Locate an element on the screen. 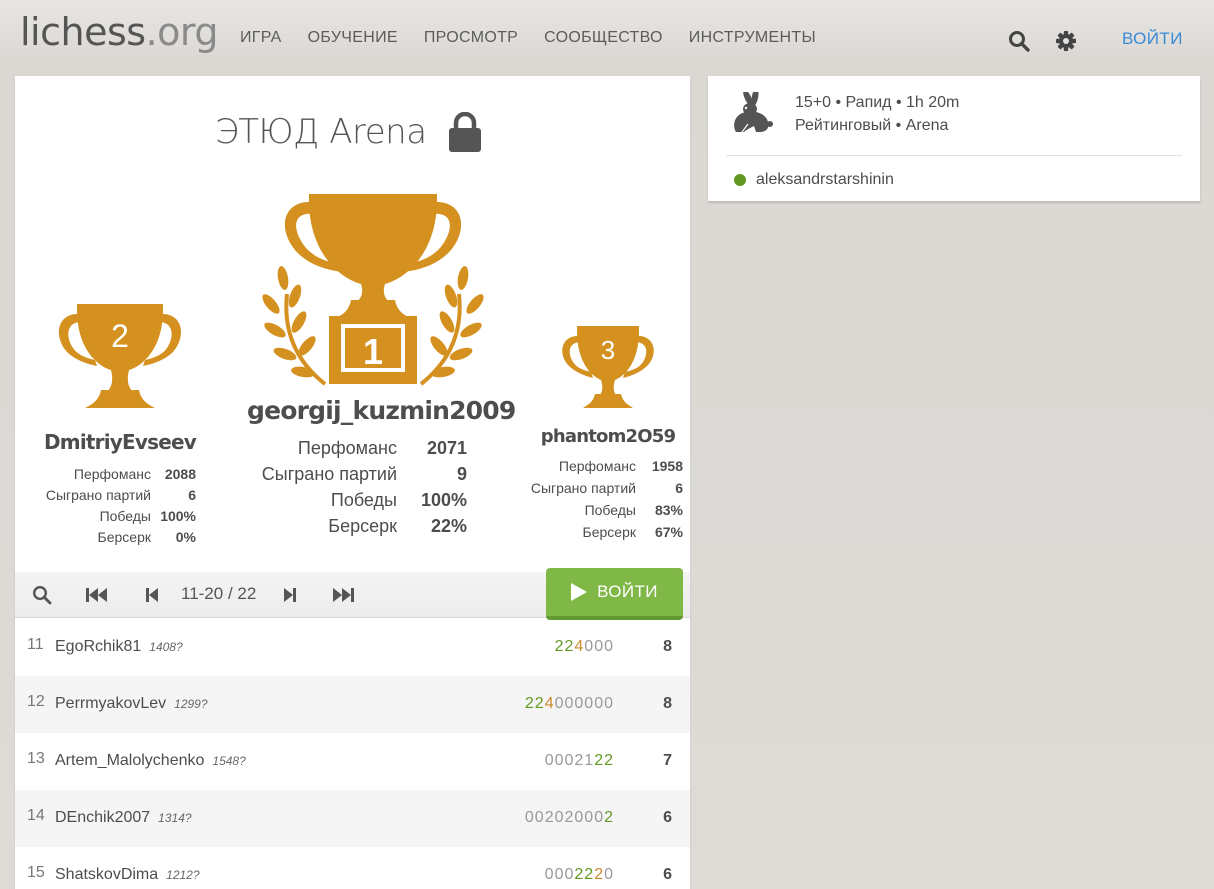 Image resolution: width=1214 pixels, height=889 pixels. trophy-third-icon: 3 is located at coordinates (608, 367).